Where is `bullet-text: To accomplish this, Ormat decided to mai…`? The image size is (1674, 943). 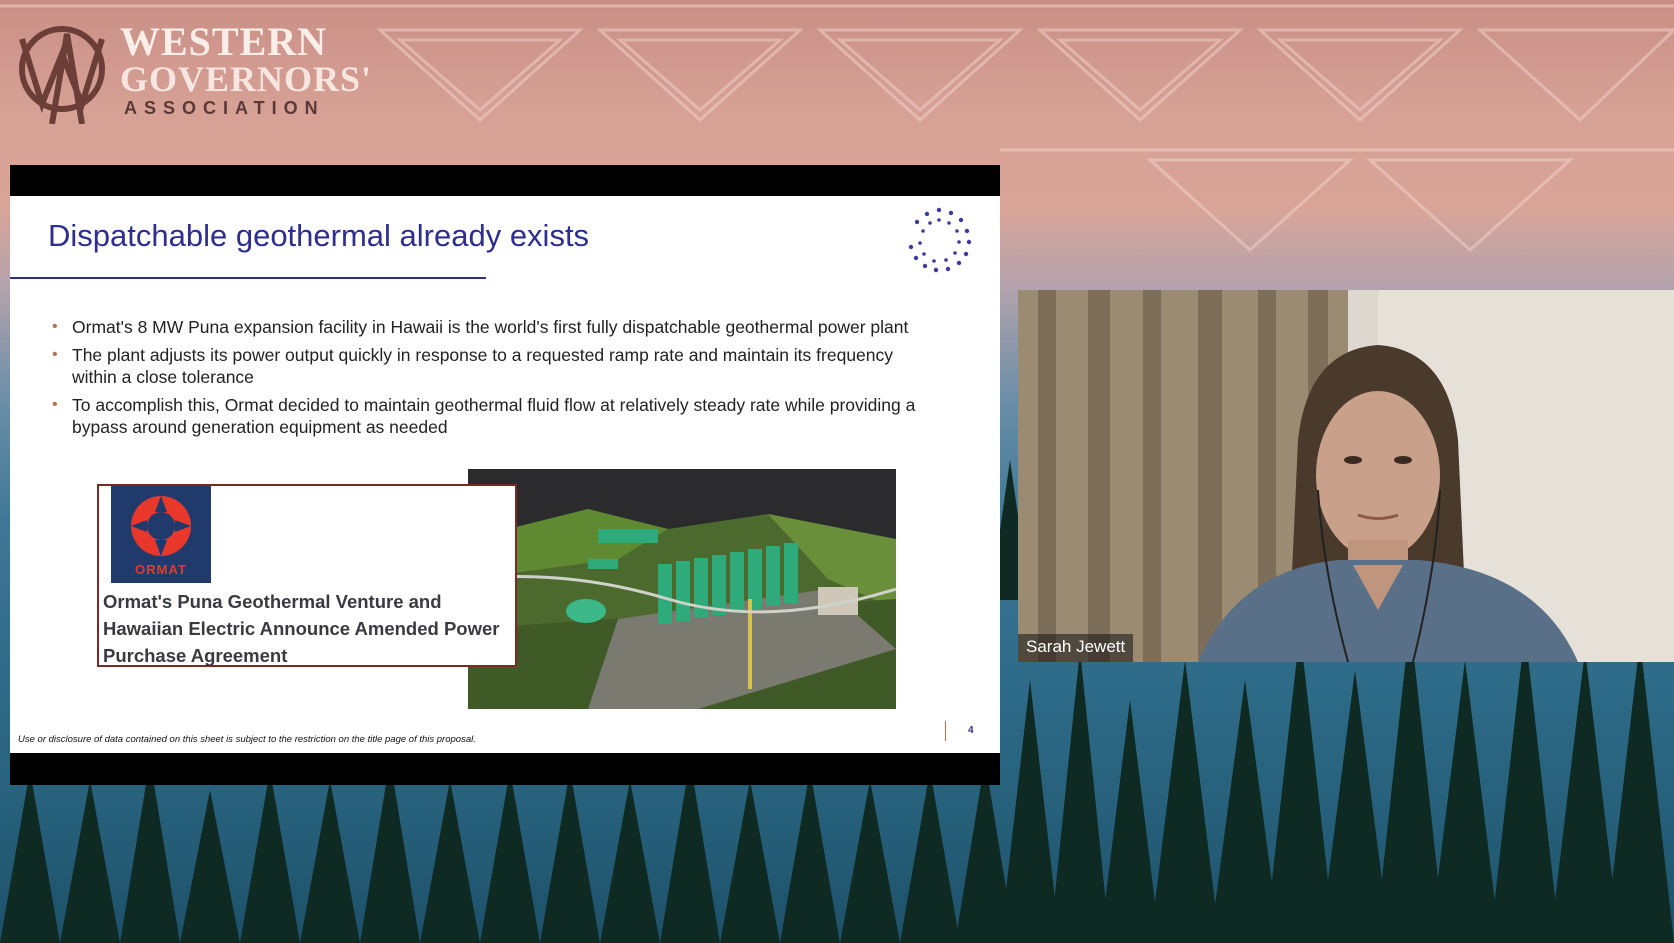 bullet-text: To accomplish this, Ormat decided to mai… is located at coordinates (494, 416).